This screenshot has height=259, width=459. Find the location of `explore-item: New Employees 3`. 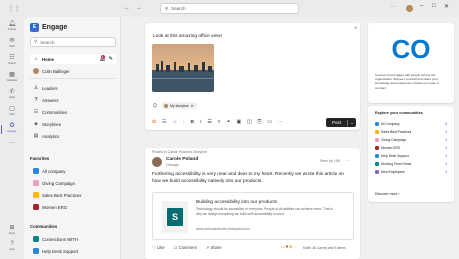

explore-item: New Employees 3 is located at coordinates (411, 172).